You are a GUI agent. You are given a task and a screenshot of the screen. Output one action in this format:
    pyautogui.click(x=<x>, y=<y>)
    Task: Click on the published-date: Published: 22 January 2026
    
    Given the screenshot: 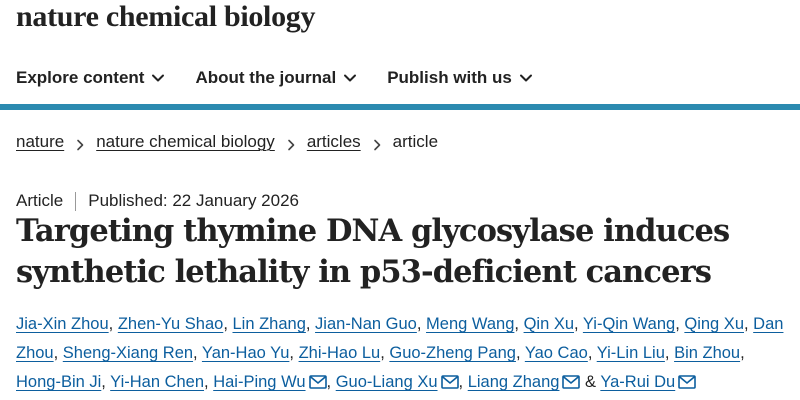 What is the action you would take?
    pyautogui.click(x=193, y=200)
    